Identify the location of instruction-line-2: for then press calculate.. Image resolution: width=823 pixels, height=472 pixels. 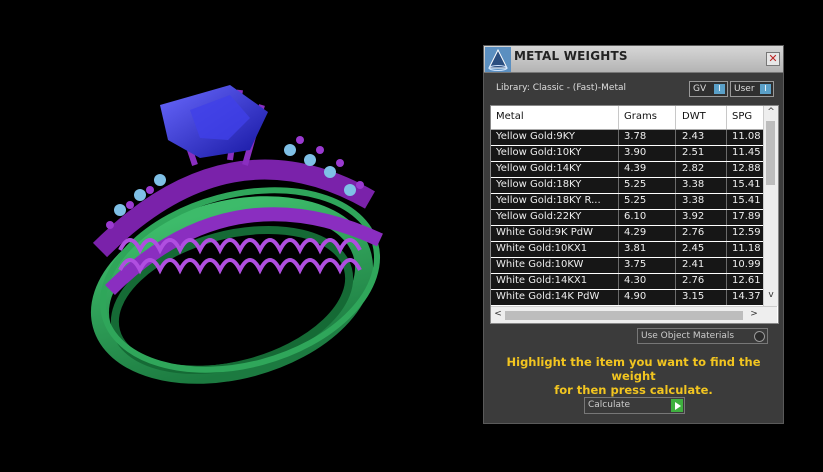
(633, 390).